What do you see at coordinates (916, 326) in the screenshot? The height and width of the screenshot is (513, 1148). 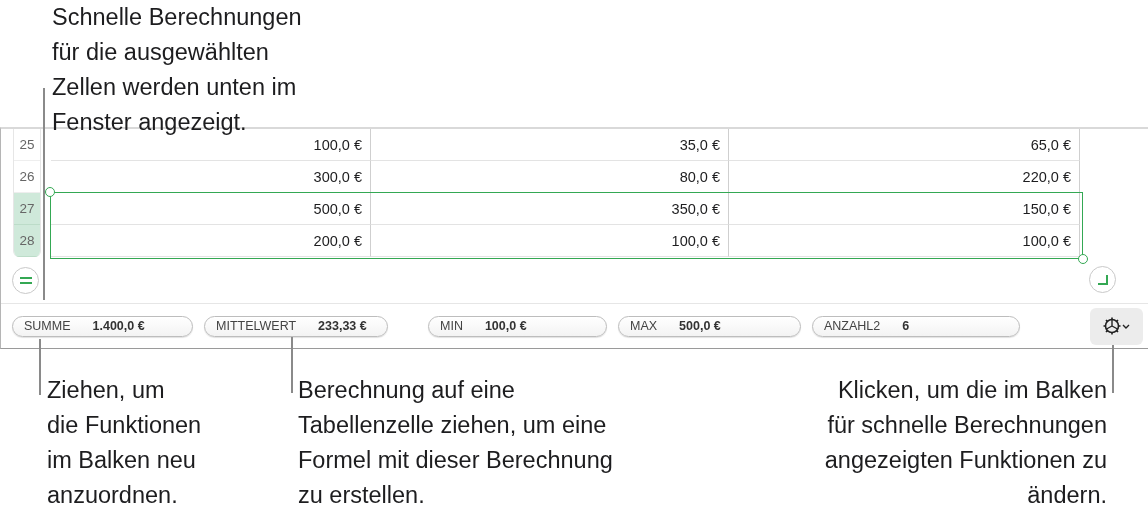 I see `calculation-pill: ANZAHL2 6` at bounding box center [916, 326].